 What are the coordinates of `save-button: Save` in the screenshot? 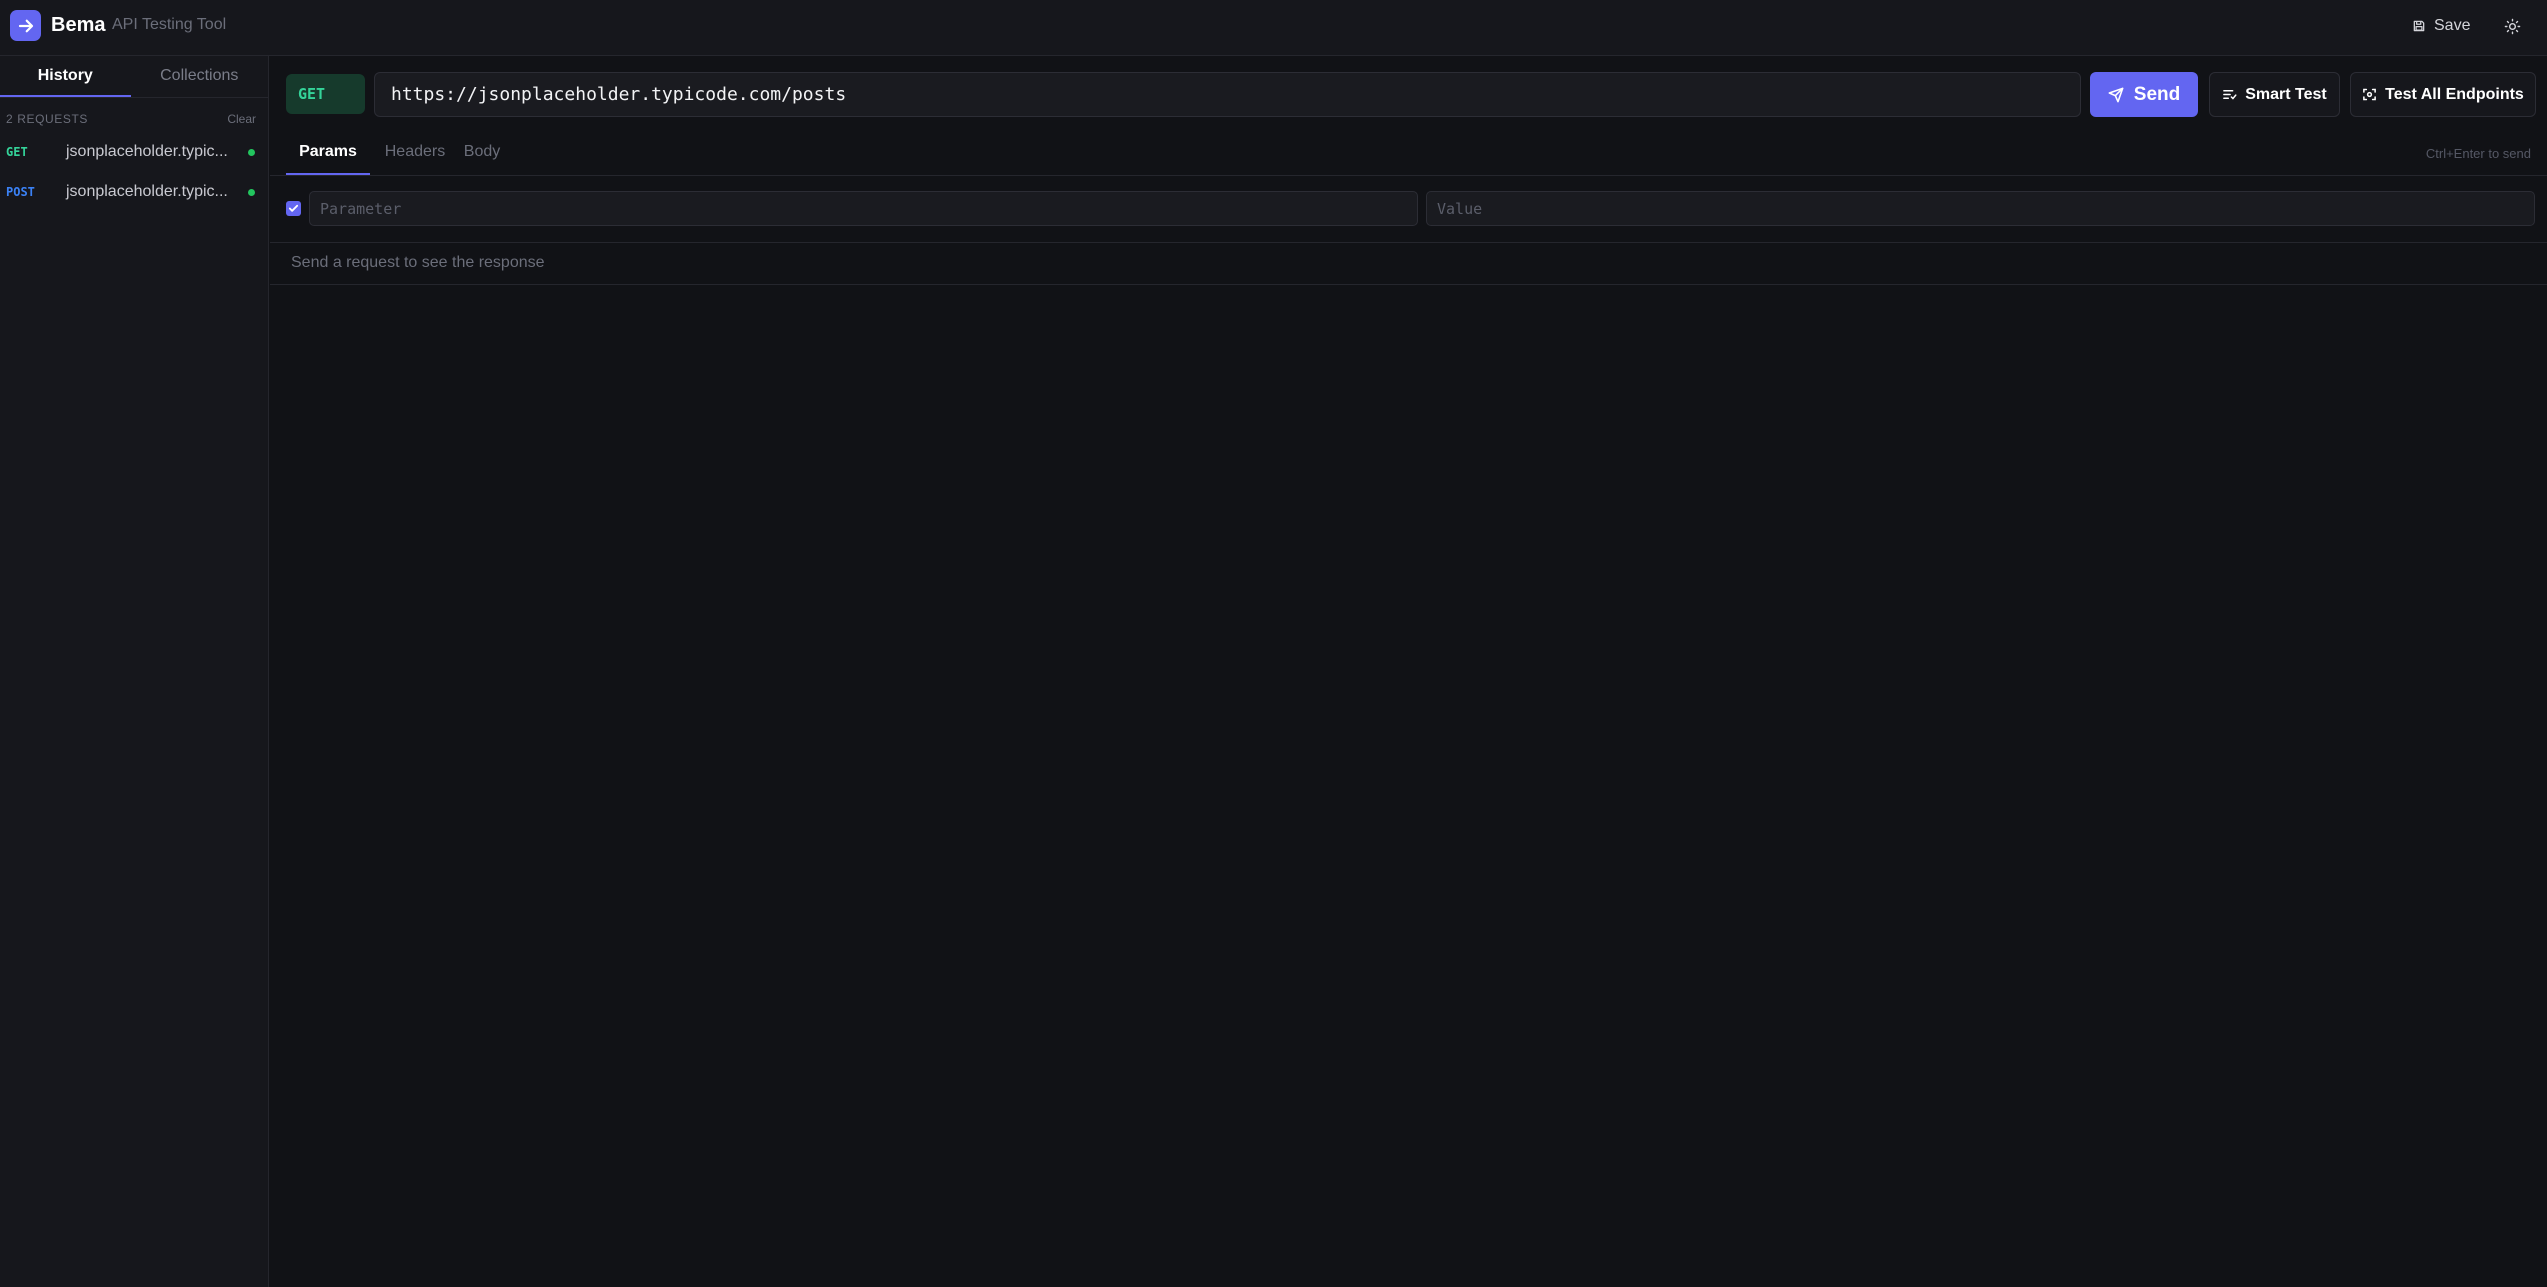 It's located at (2441, 26).